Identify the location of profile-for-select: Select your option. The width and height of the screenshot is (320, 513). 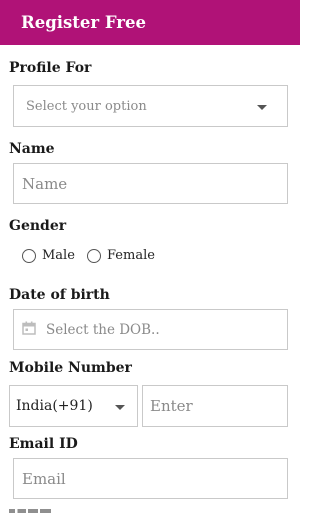
(150, 106).